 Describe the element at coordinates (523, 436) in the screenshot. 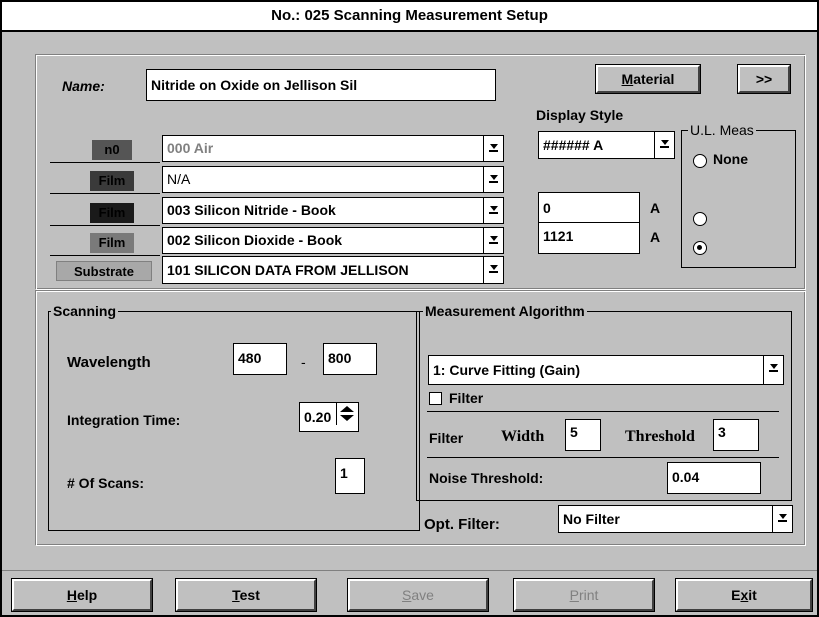

I see `width-label: Width` at that location.